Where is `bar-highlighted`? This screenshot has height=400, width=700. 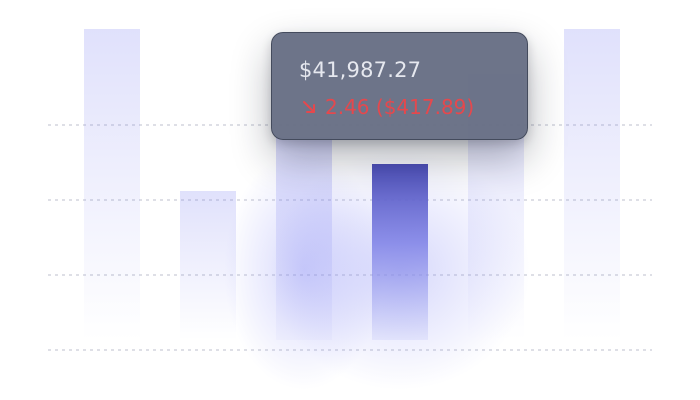 bar-highlighted is located at coordinates (400, 252).